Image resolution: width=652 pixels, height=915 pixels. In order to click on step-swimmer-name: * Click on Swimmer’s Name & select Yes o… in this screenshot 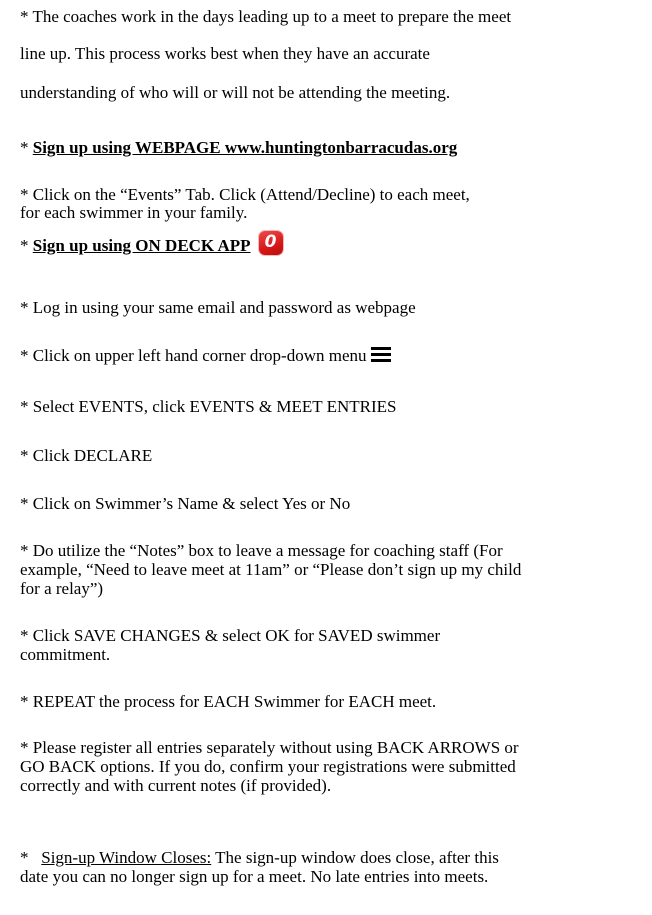, I will do `click(185, 503)`.